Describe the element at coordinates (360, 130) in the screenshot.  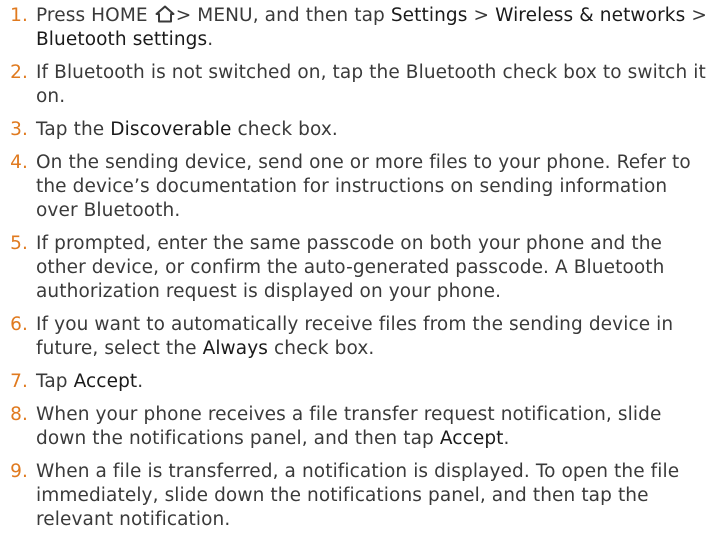
I see `step-3: 3. Tap the Discoverable check box.` at that location.